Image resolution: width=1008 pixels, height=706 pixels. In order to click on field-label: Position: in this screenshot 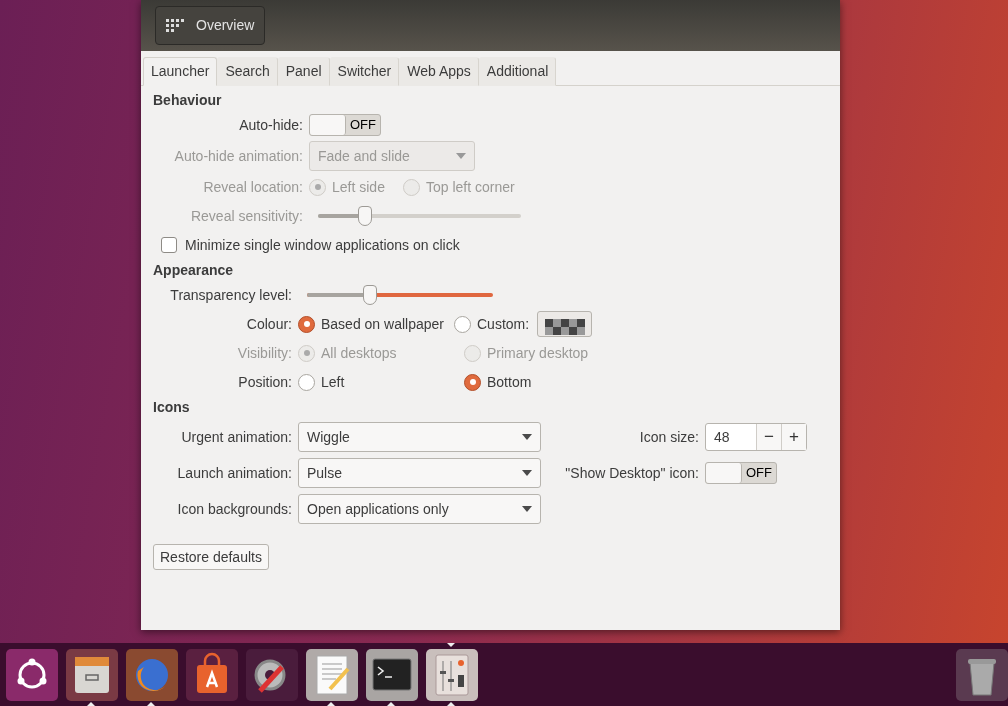, I will do `click(265, 382)`.